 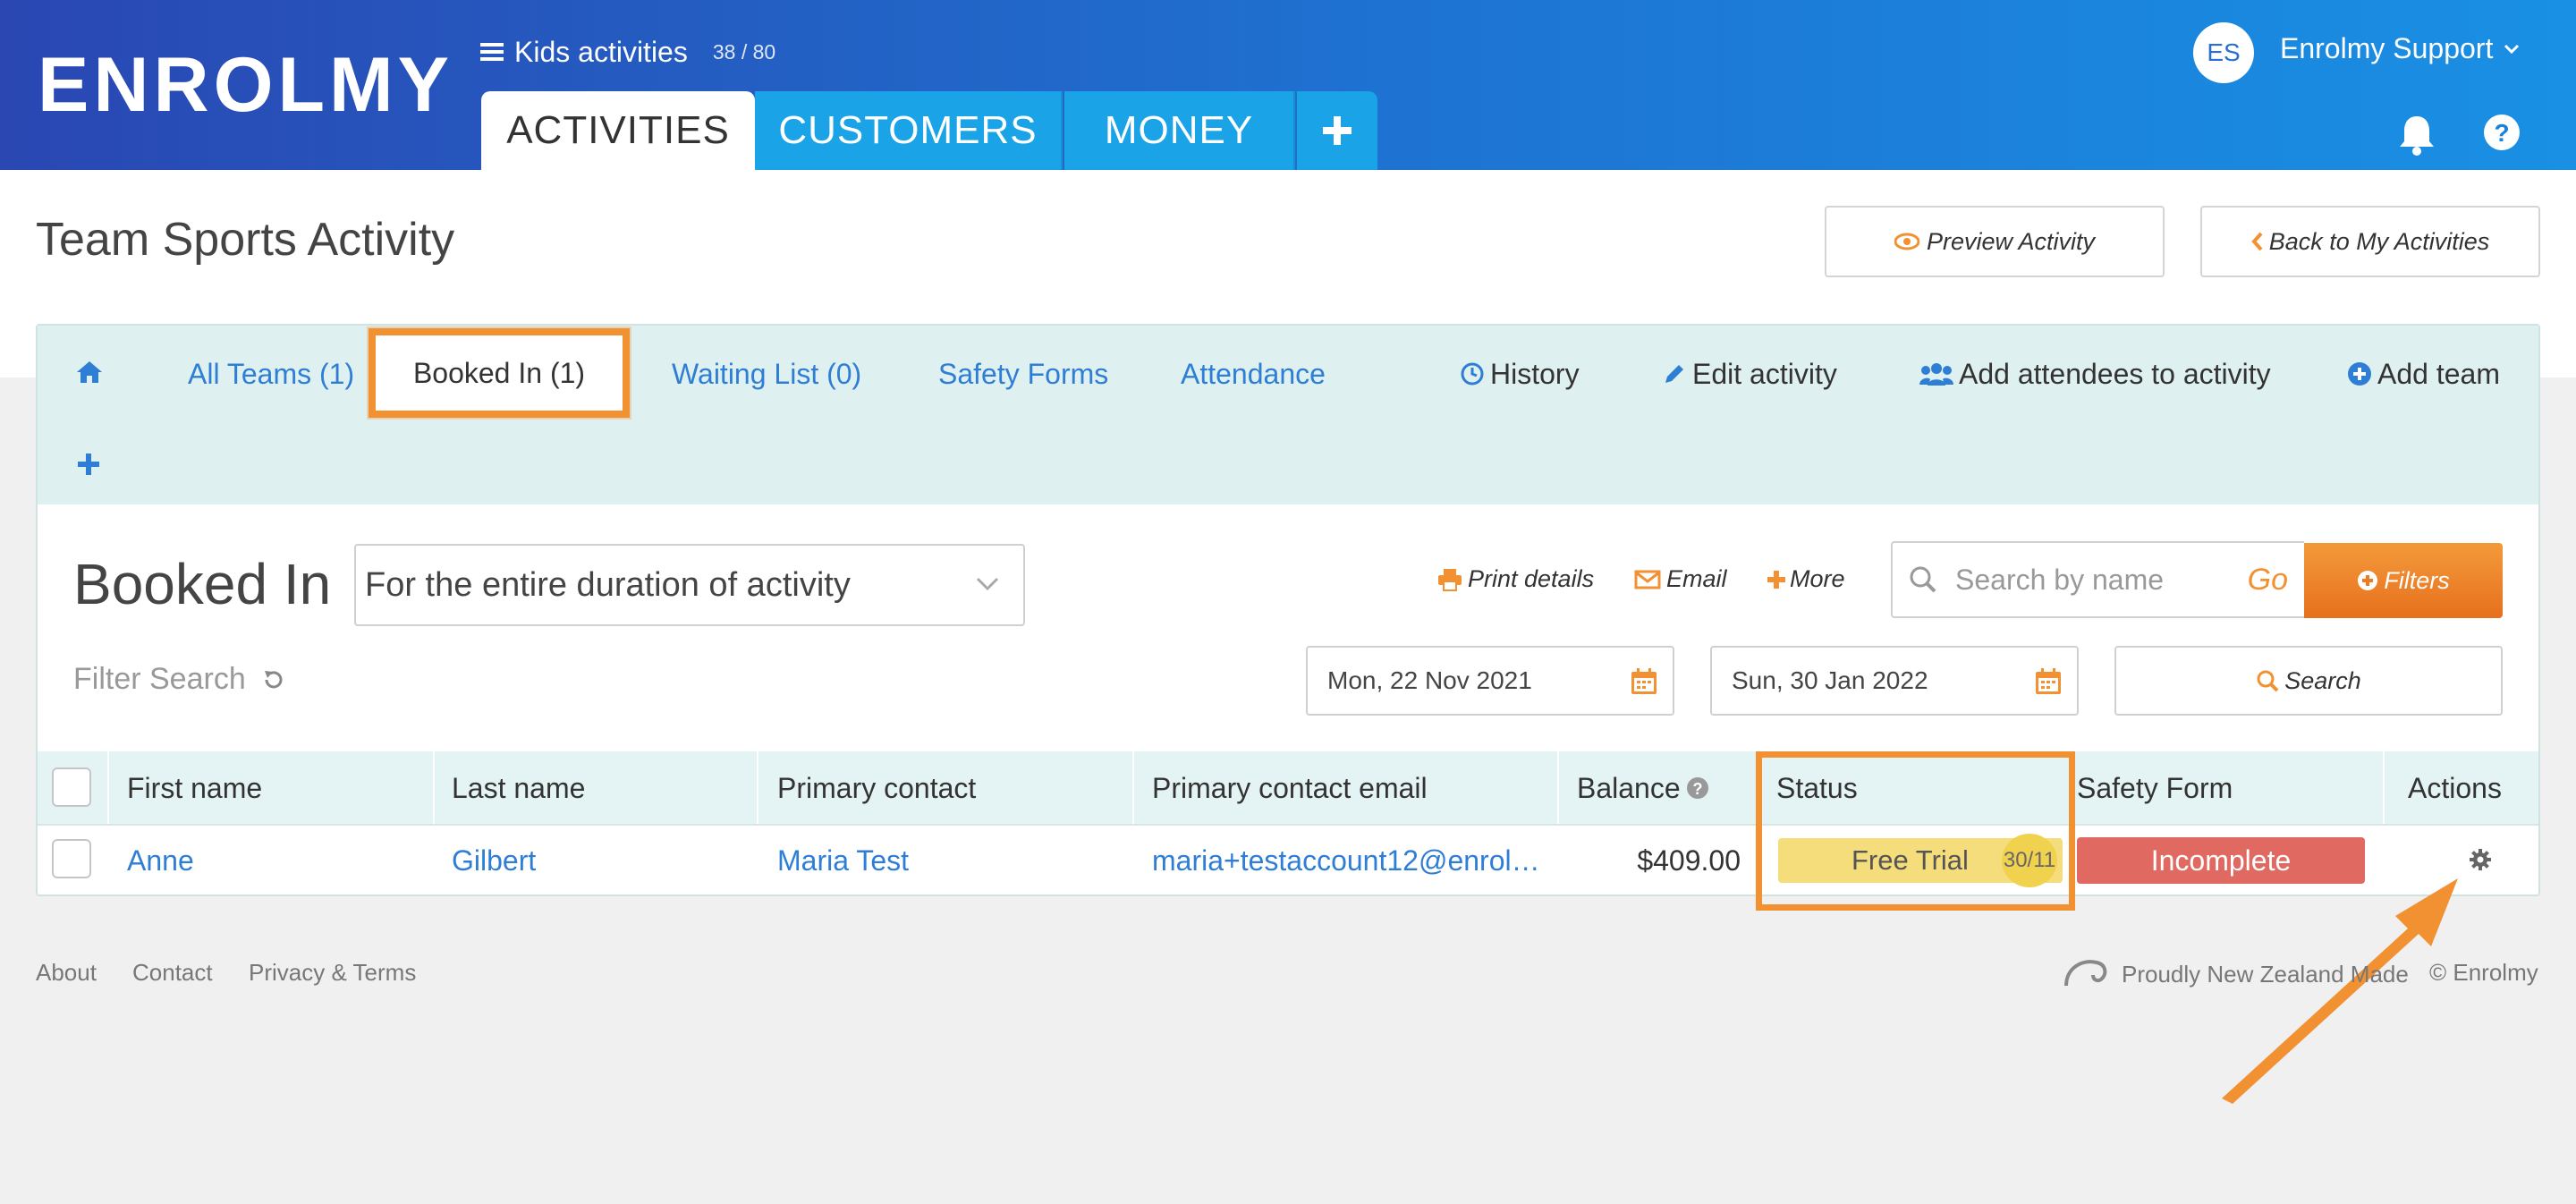 What do you see at coordinates (1629, 788) in the screenshot?
I see `balance-header-label: Balance` at bounding box center [1629, 788].